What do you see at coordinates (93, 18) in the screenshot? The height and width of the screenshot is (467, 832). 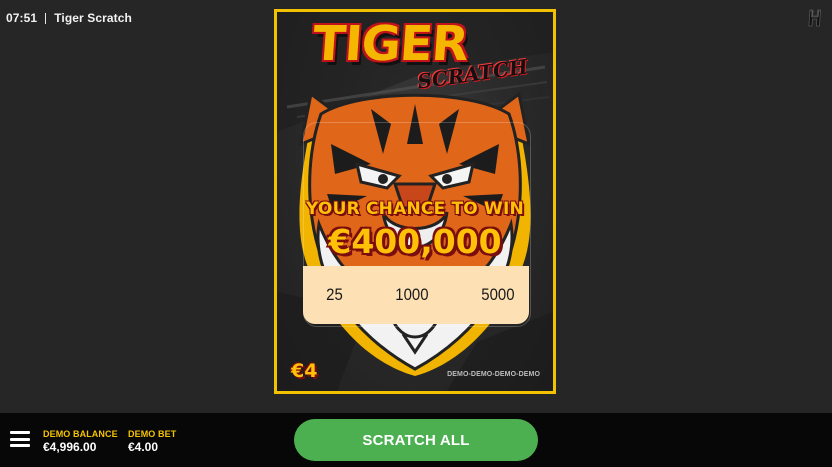 I see `game-title: Tiger Scratch` at bounding box center [93, 18].